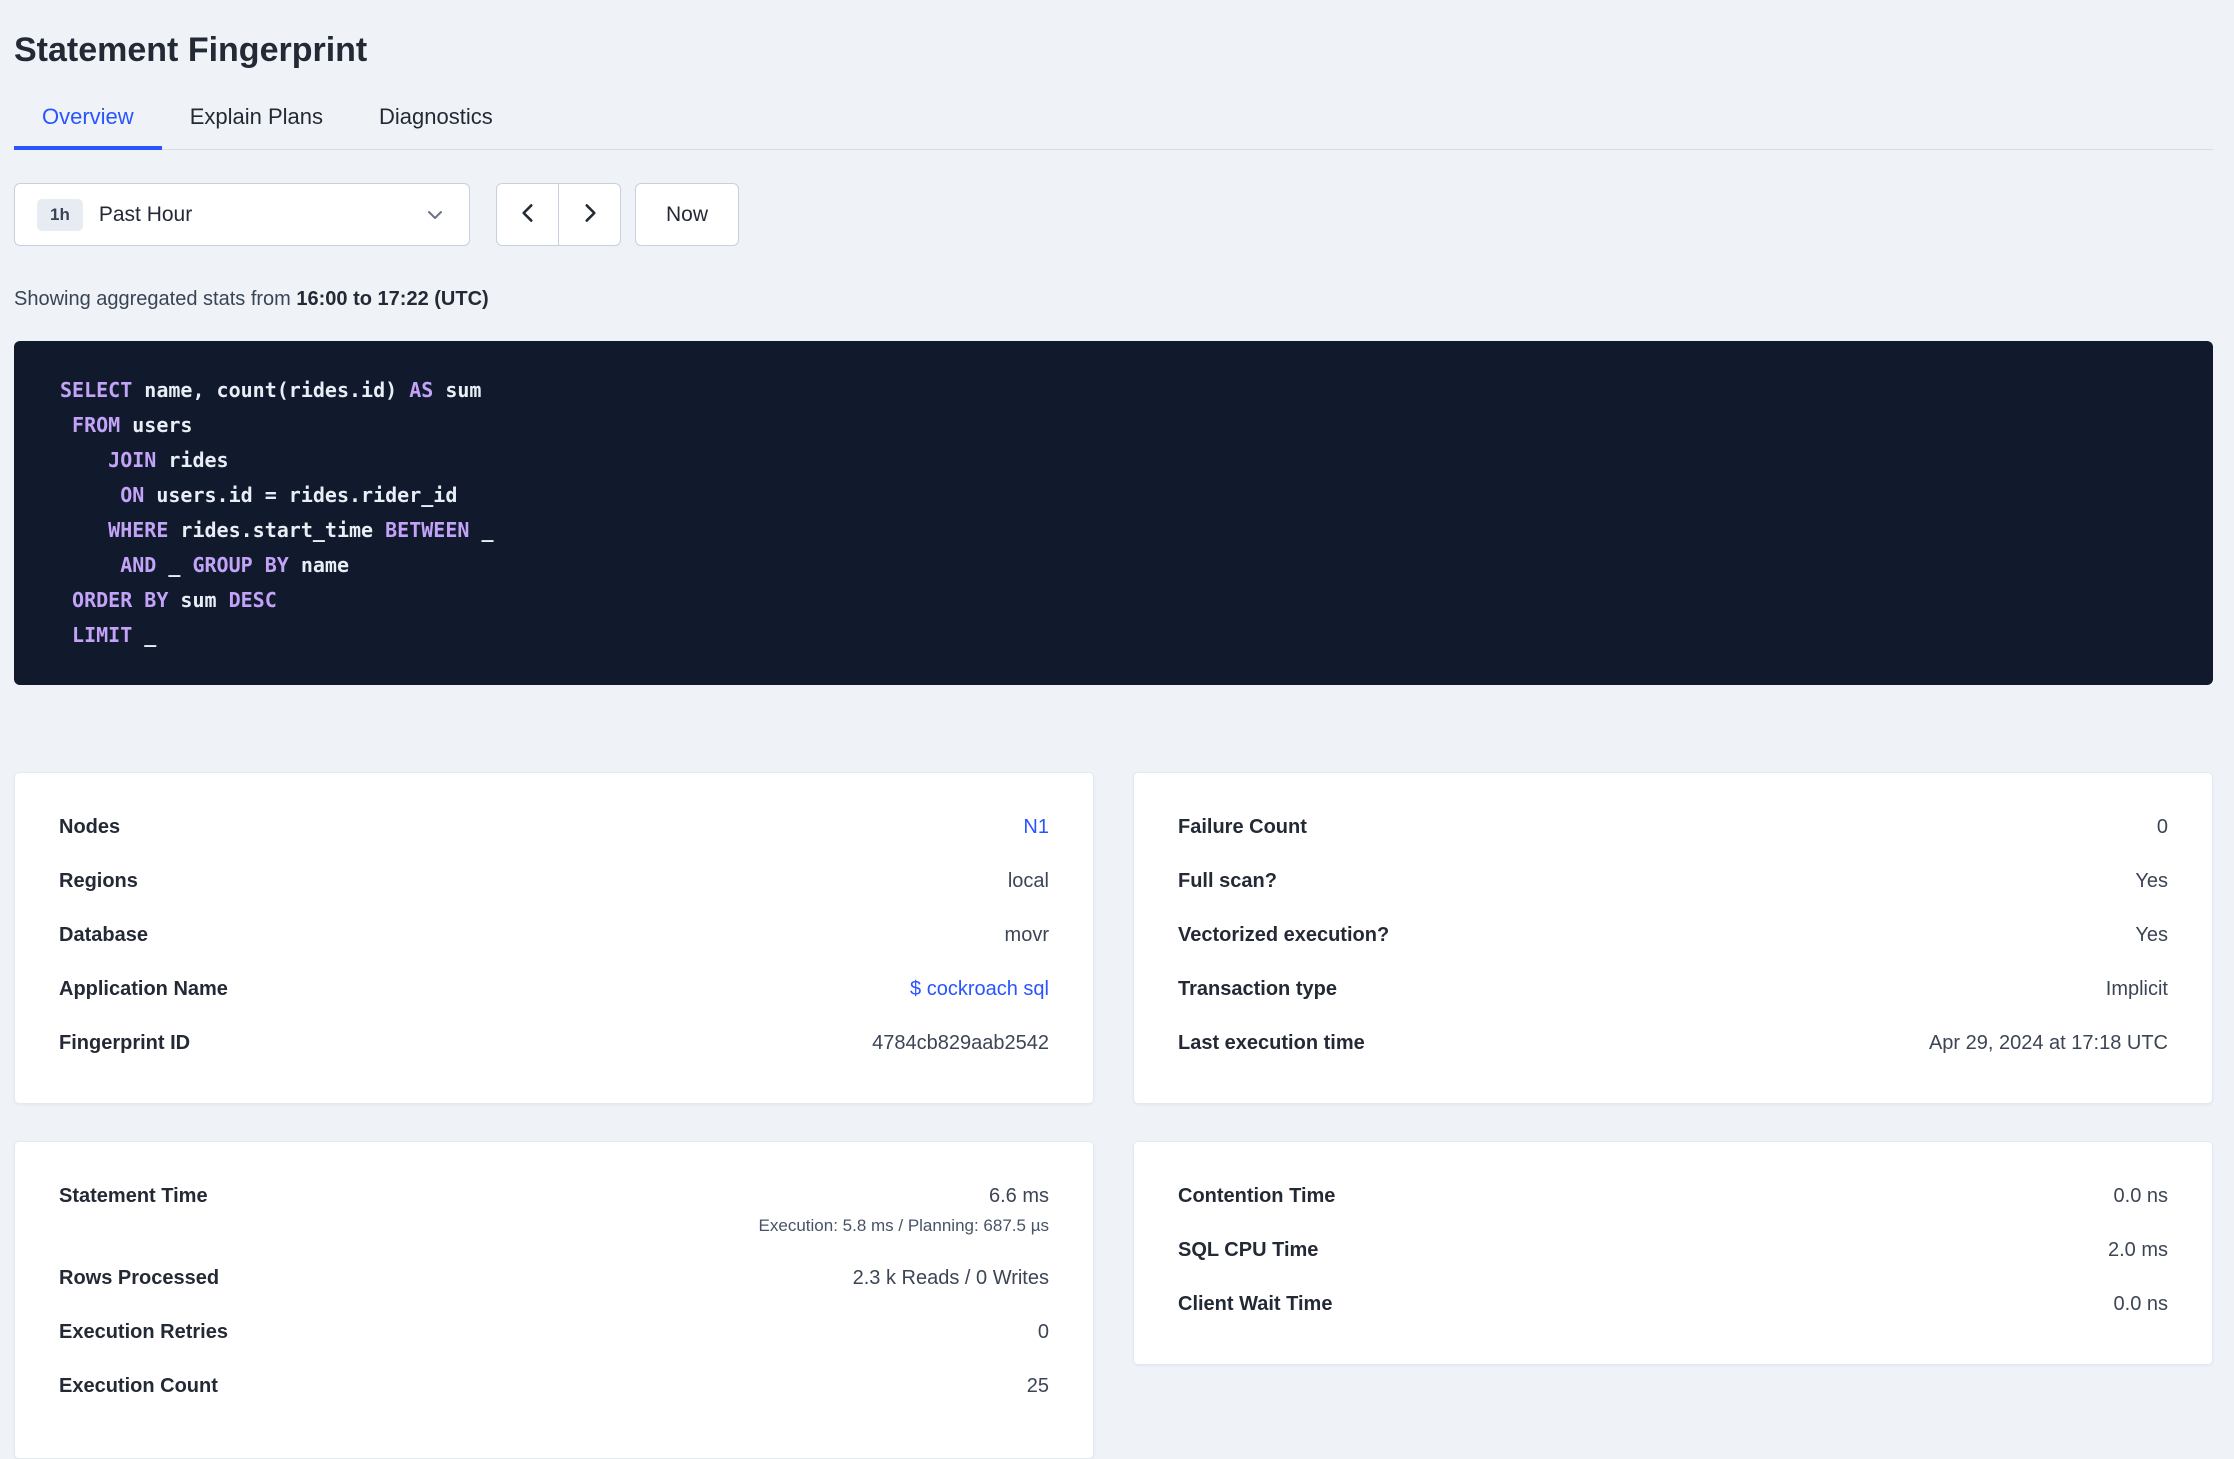  Describe the element at coordinates (156, 425) in the screenshot. I see `sql-text: users` at that location.